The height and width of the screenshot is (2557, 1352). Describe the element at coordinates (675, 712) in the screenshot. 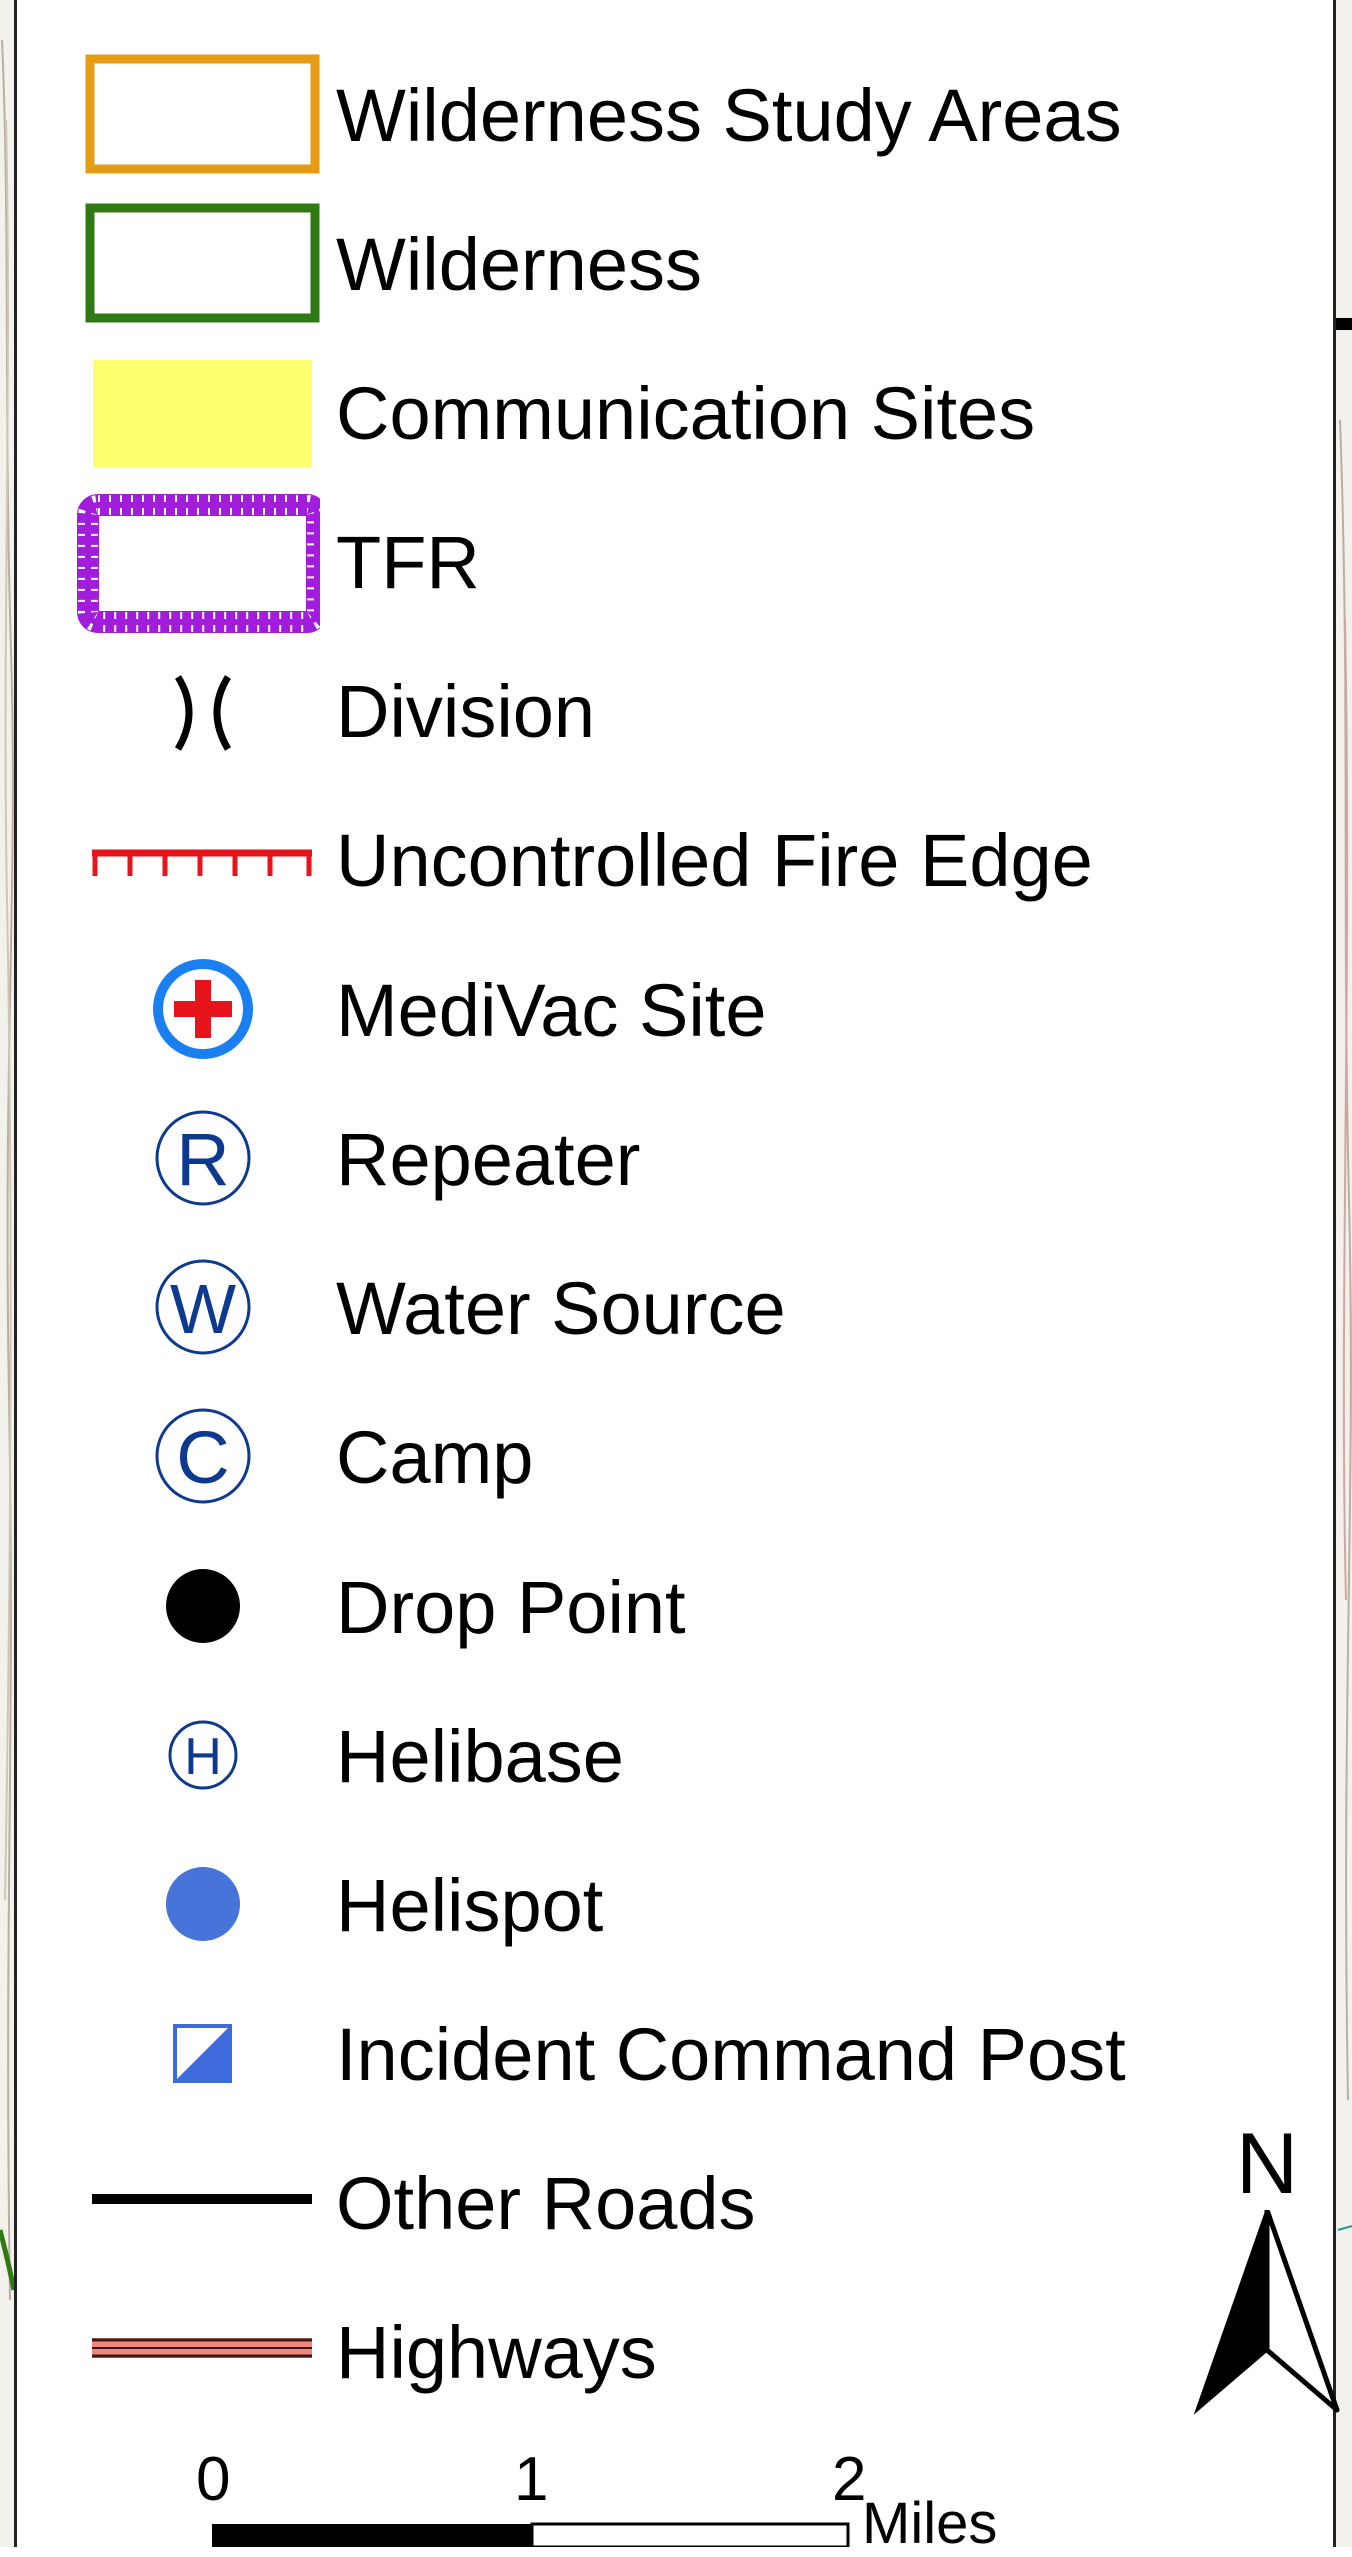

I see `legend-item-division: Division` at that location.